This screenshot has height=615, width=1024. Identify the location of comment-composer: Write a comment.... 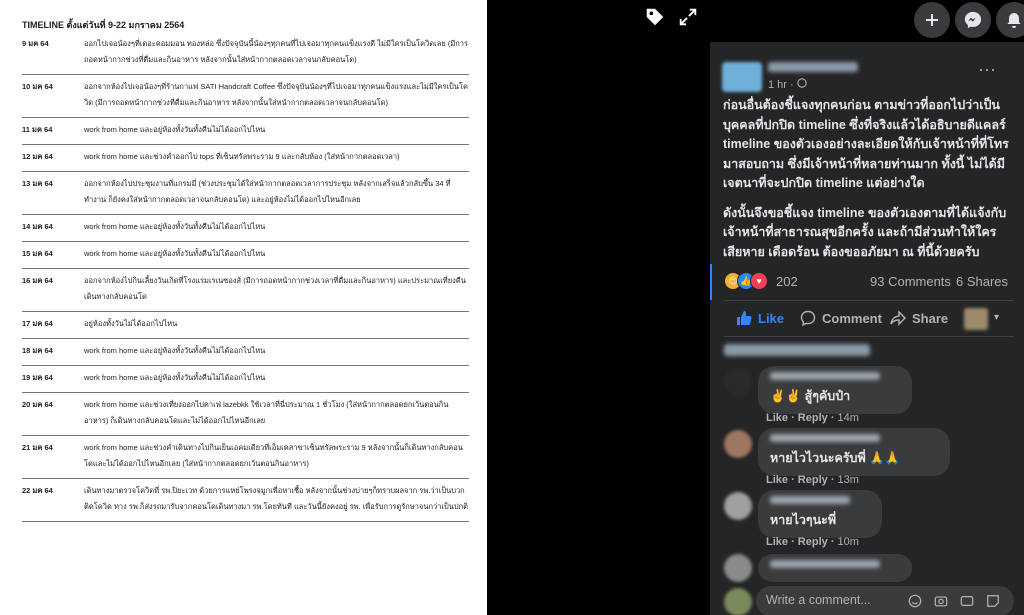
(885, 600).